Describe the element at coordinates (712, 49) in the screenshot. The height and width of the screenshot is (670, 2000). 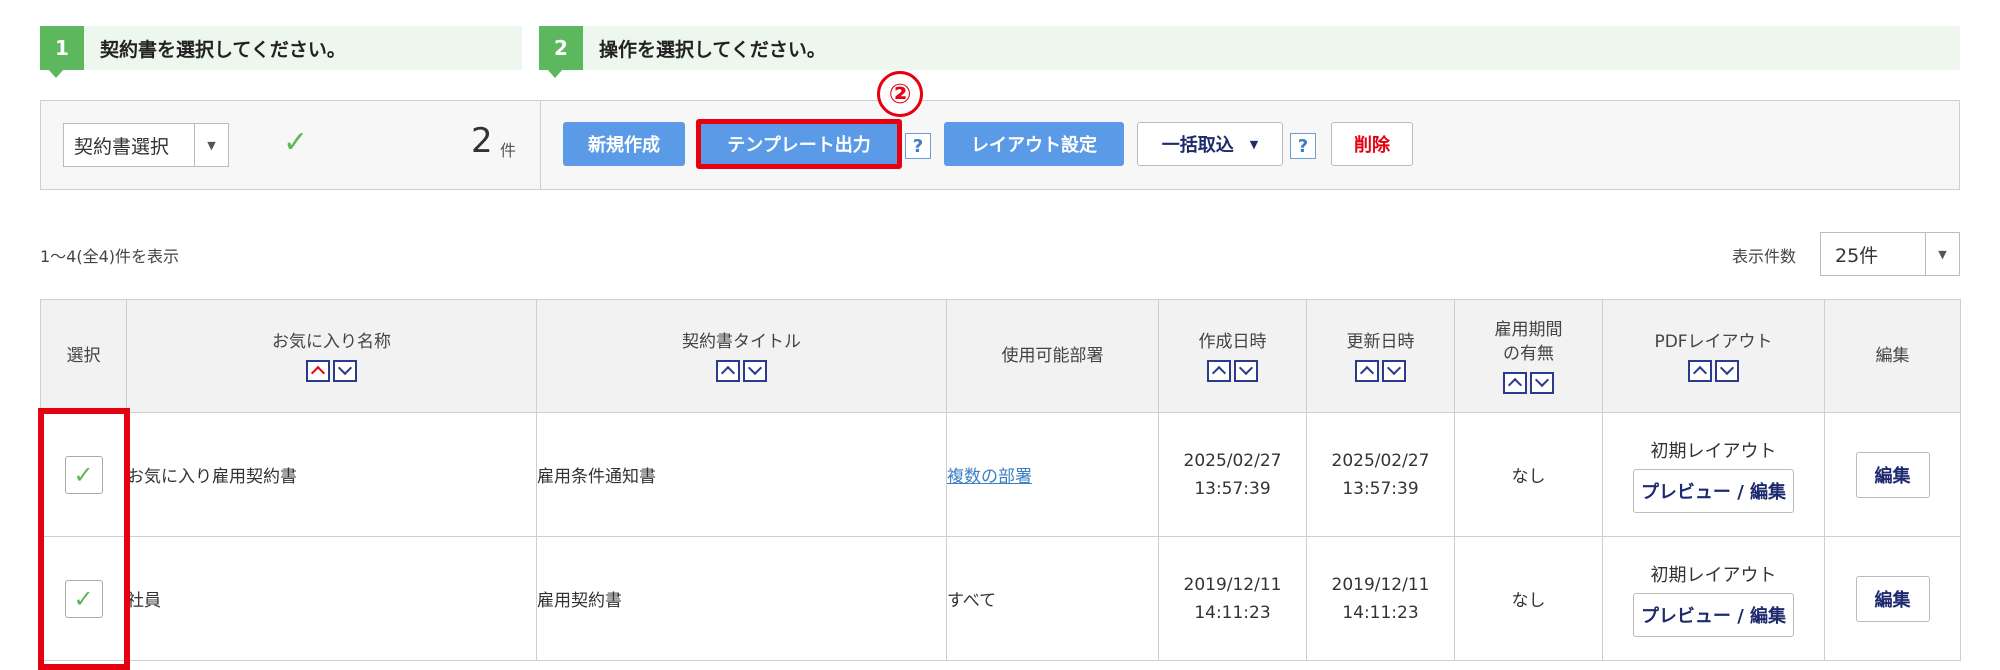
I see `step-2-text: 操作を選択してください。` at that location.